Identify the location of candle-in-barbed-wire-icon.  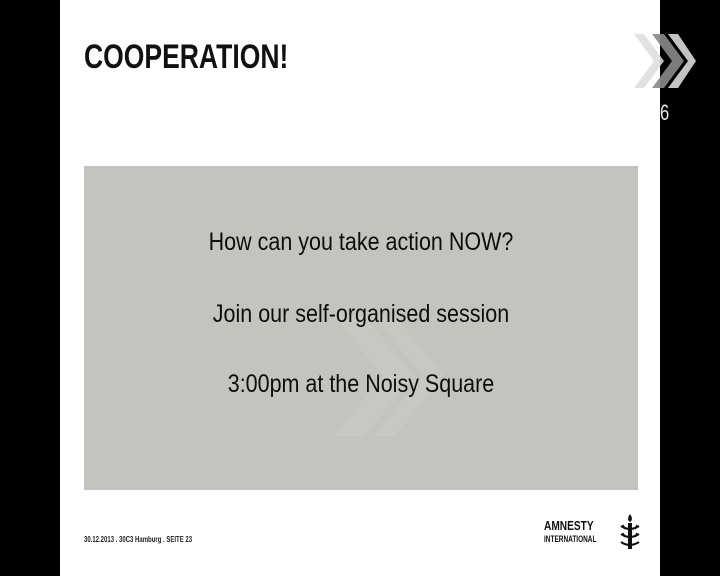
(630, 531).